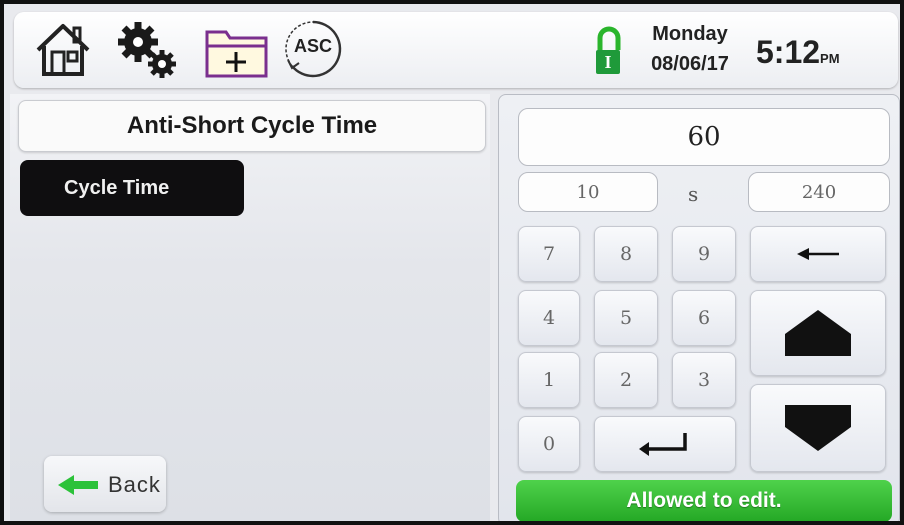 This screenshot has height=525, width=904. Describe the element at coordinates (626, 254) in the screenshot. I see `key-8: 8` at that location.